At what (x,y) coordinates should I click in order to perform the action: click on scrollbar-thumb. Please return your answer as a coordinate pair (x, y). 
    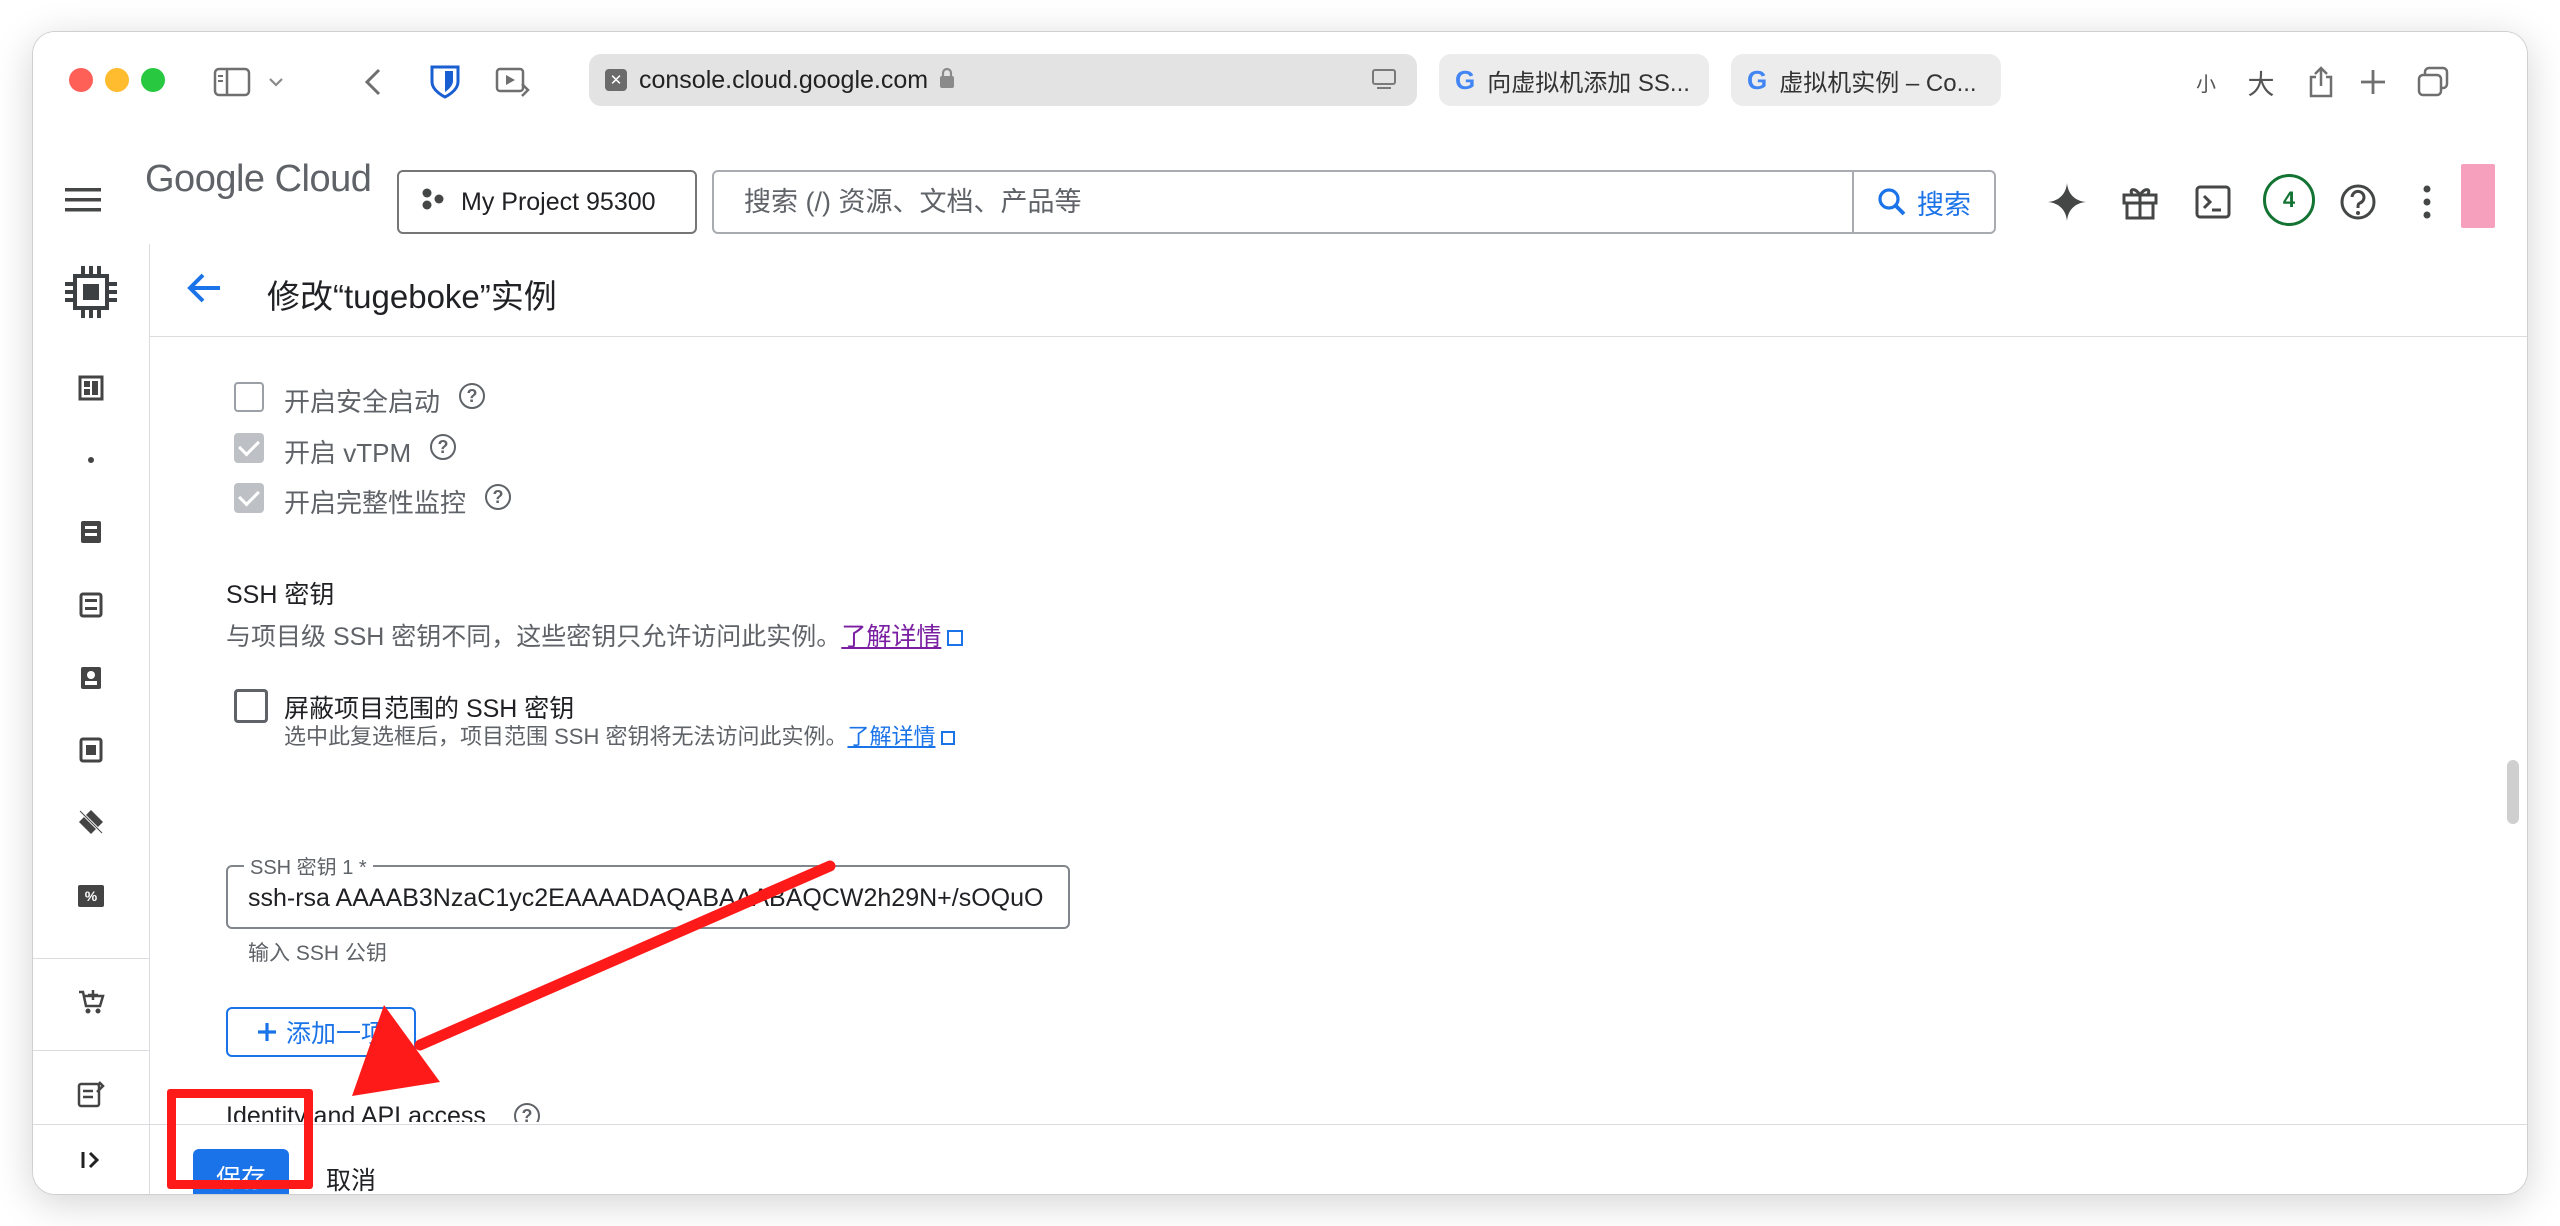
    Looking at the image, I should click on (2513, 792).